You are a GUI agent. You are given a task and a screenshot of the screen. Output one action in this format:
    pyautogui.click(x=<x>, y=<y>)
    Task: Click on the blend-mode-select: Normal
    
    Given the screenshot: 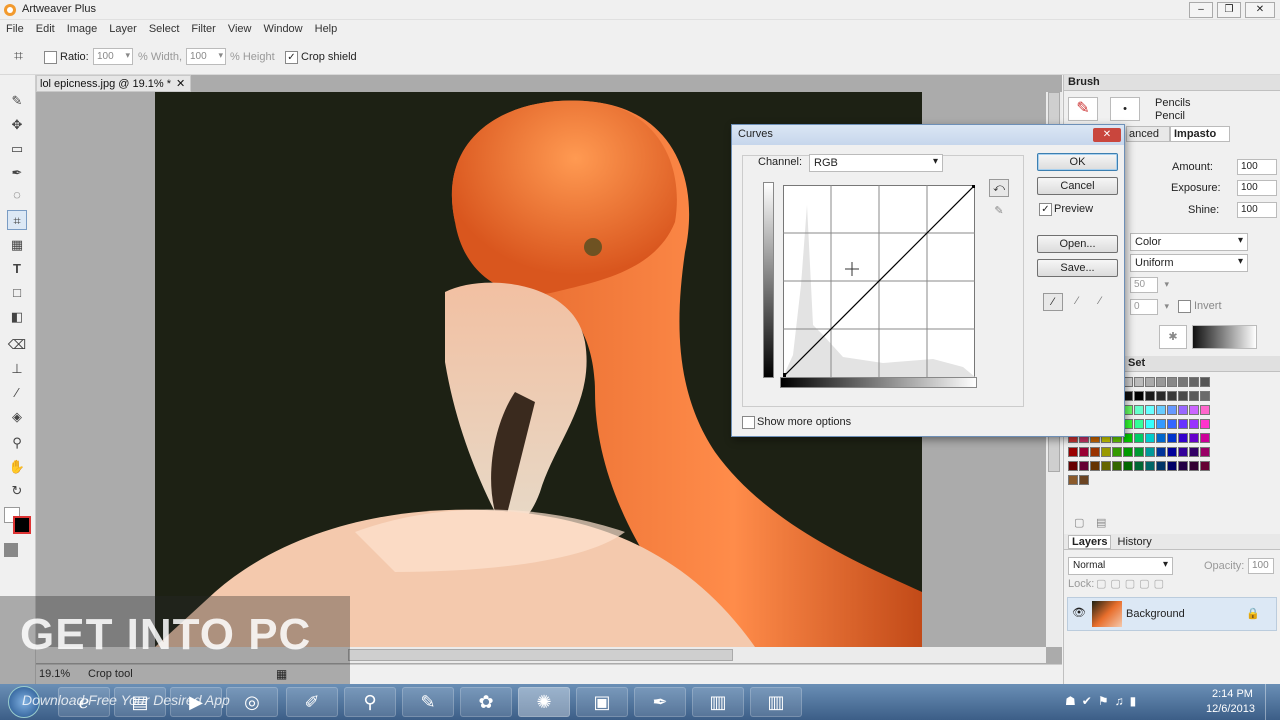 What is the action you would take?
    pyautogui.click(x=1120, y=566)
    